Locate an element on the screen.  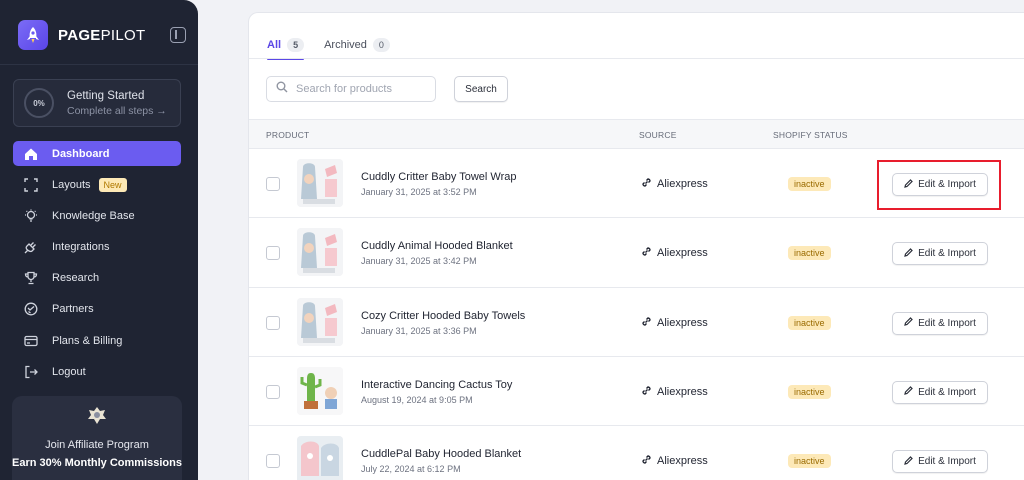
product-name: Cozy Critter Hooded Baby Towels is located at coordinates (443, 316).